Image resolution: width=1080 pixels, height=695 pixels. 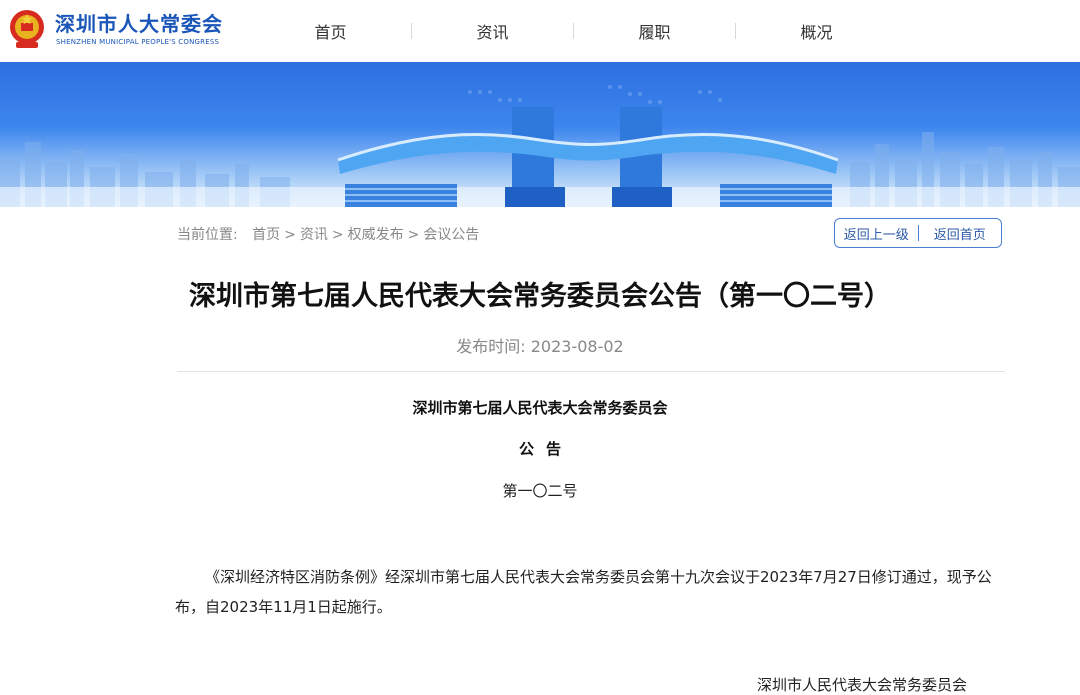 I want to click on breadcrumb-prefix: 当前位置:, so click(x=207, y=235).